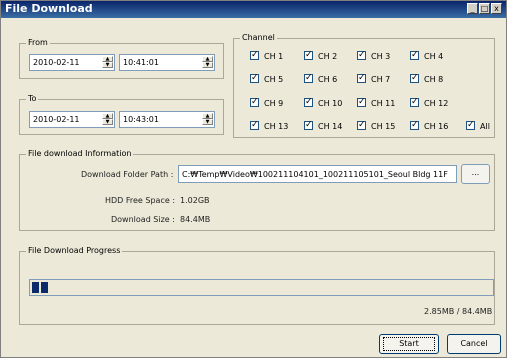 This screenshot has height=358, width=507. I want to click on maximize-button: □, so click(484, 8).